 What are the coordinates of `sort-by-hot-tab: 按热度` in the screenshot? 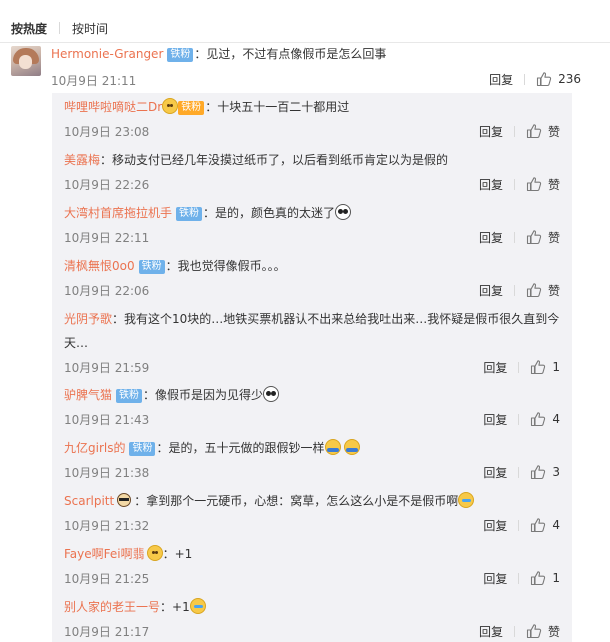 It's located at (29, 28).